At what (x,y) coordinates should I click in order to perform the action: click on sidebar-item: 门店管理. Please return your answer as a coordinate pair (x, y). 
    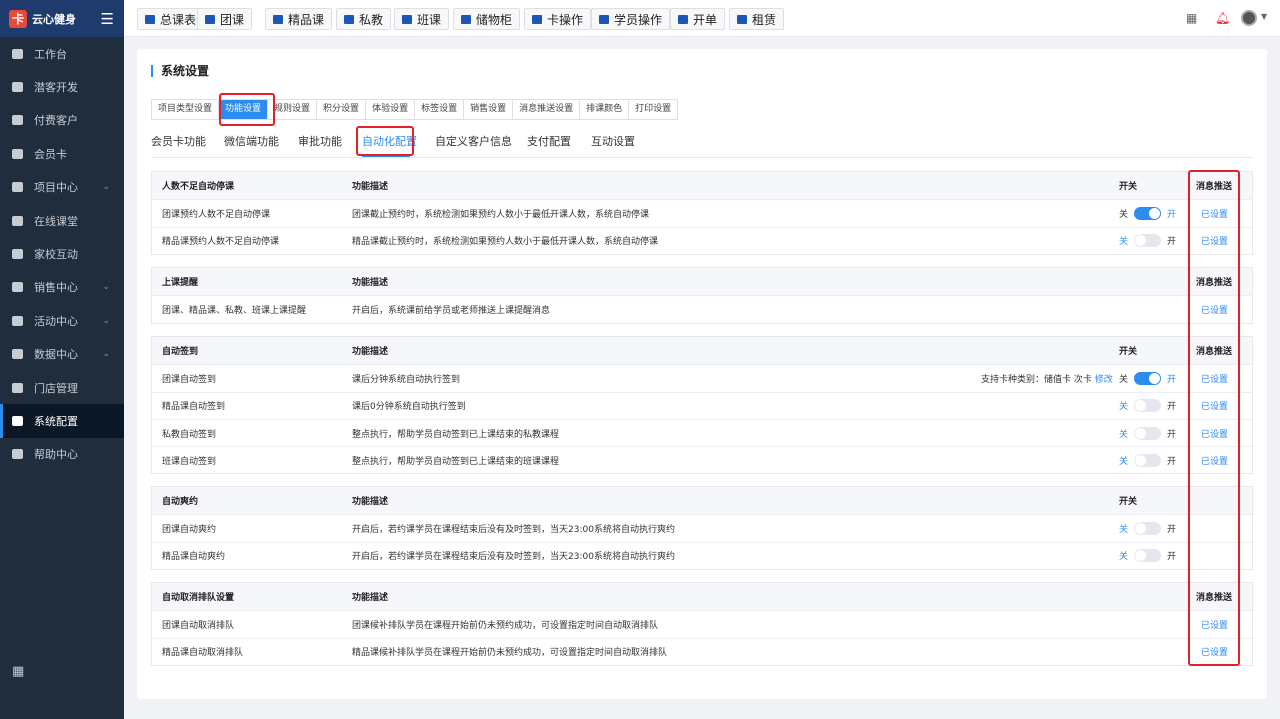
    Looking at the image, I should click on (62, 387).